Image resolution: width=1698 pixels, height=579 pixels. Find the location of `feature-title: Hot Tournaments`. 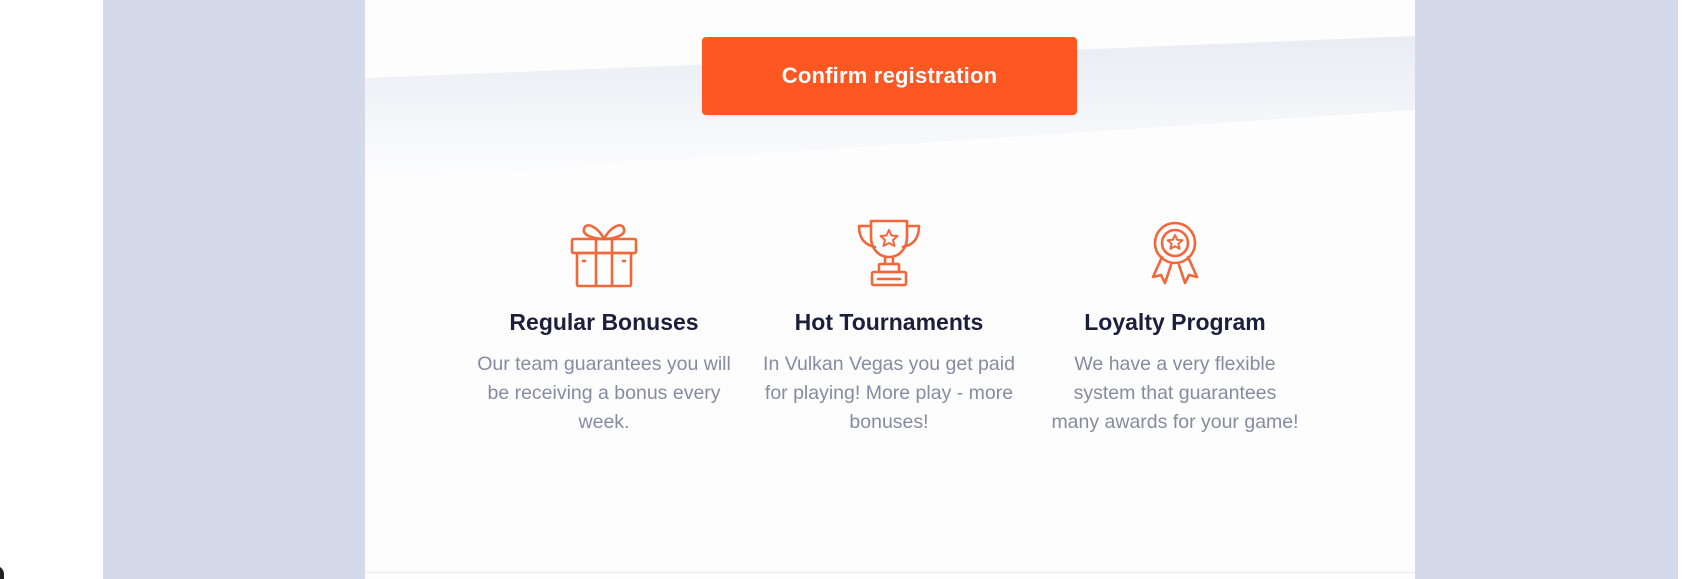

feature-title: Hot Tournaments is located at coordinates (889, 322).